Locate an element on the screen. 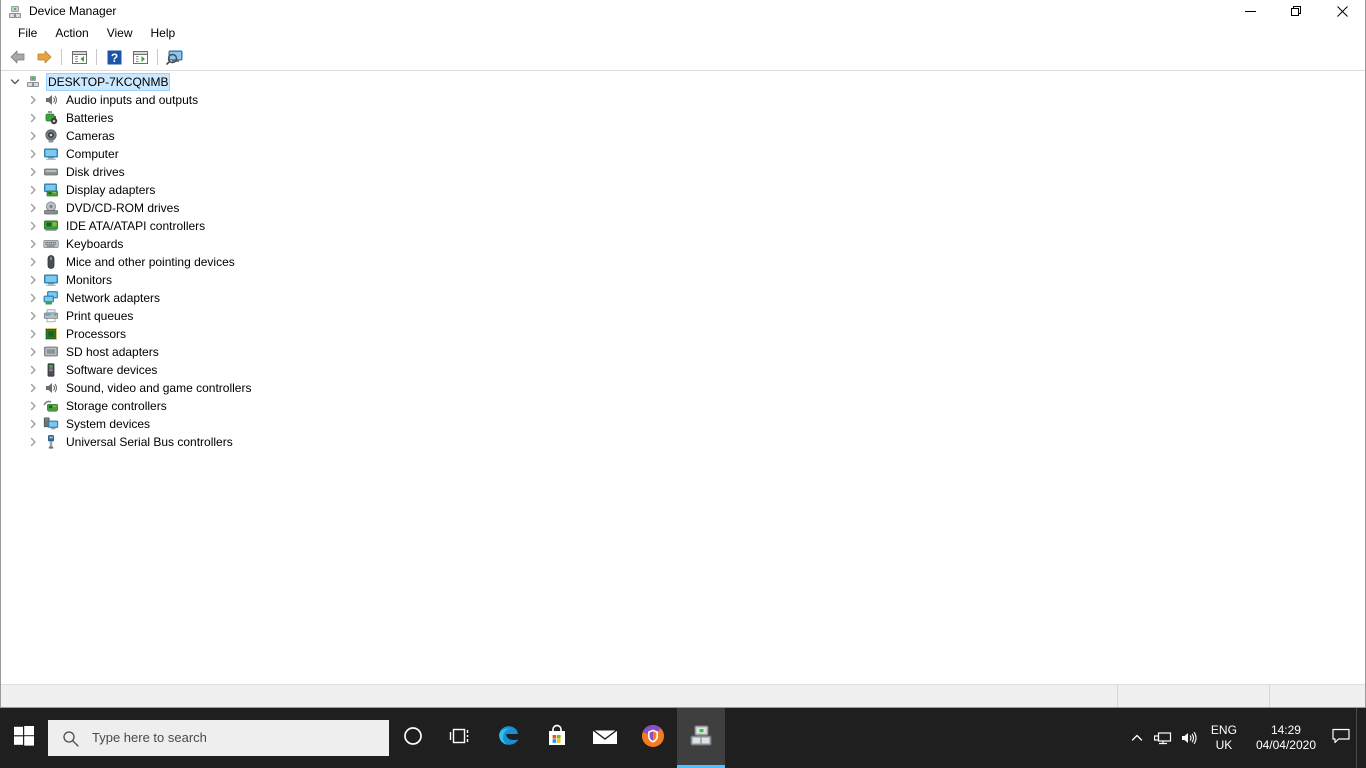 The height and width of the screenshot is (768, 1366). tree-item-label: Universal Serial Bus controllers is located at coordinates (149, 442).